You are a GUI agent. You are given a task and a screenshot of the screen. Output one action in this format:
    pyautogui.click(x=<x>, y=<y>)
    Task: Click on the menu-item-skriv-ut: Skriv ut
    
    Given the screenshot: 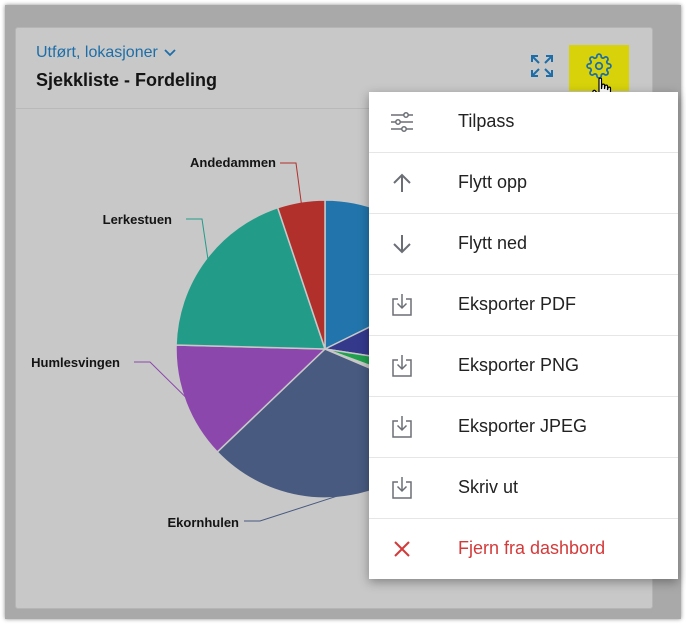 What is the action you would take?
    pyautogui.click(x=523, y=488)
    